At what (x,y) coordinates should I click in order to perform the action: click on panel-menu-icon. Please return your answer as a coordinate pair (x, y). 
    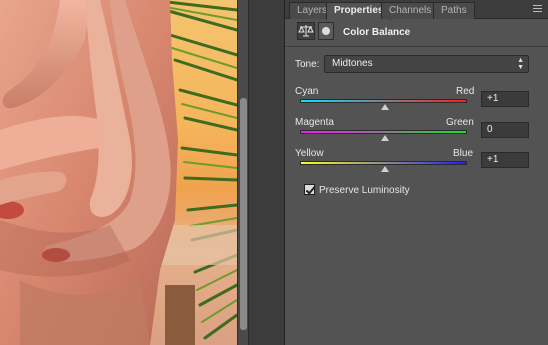
    Looking at the image, I should click on (538, 9).